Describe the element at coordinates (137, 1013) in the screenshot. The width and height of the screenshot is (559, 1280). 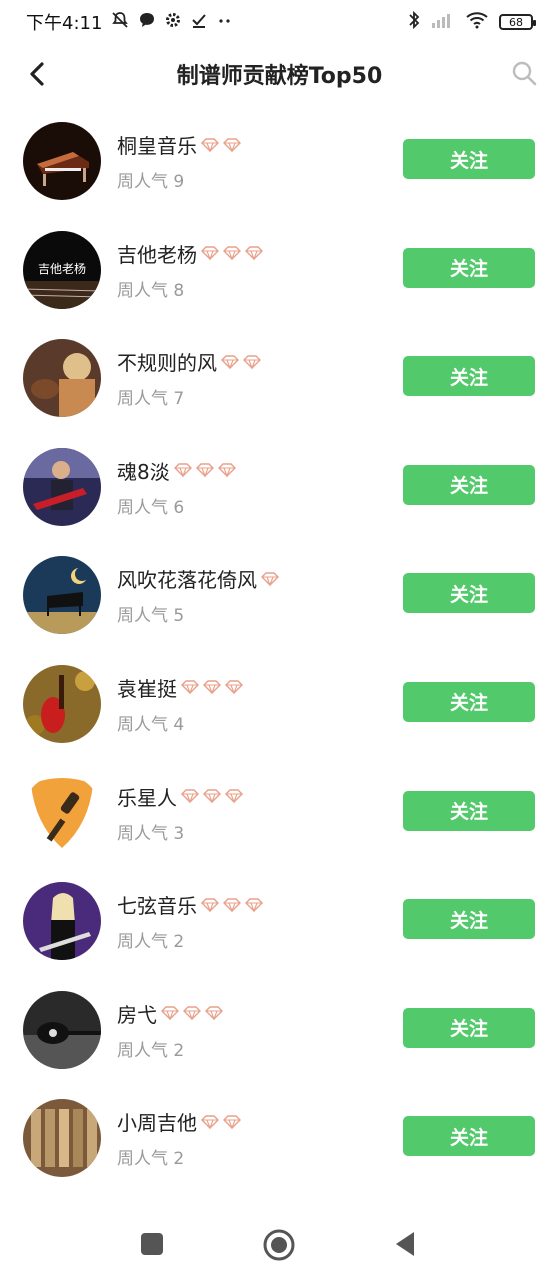
I see `creator-name: 房弋` at that location.